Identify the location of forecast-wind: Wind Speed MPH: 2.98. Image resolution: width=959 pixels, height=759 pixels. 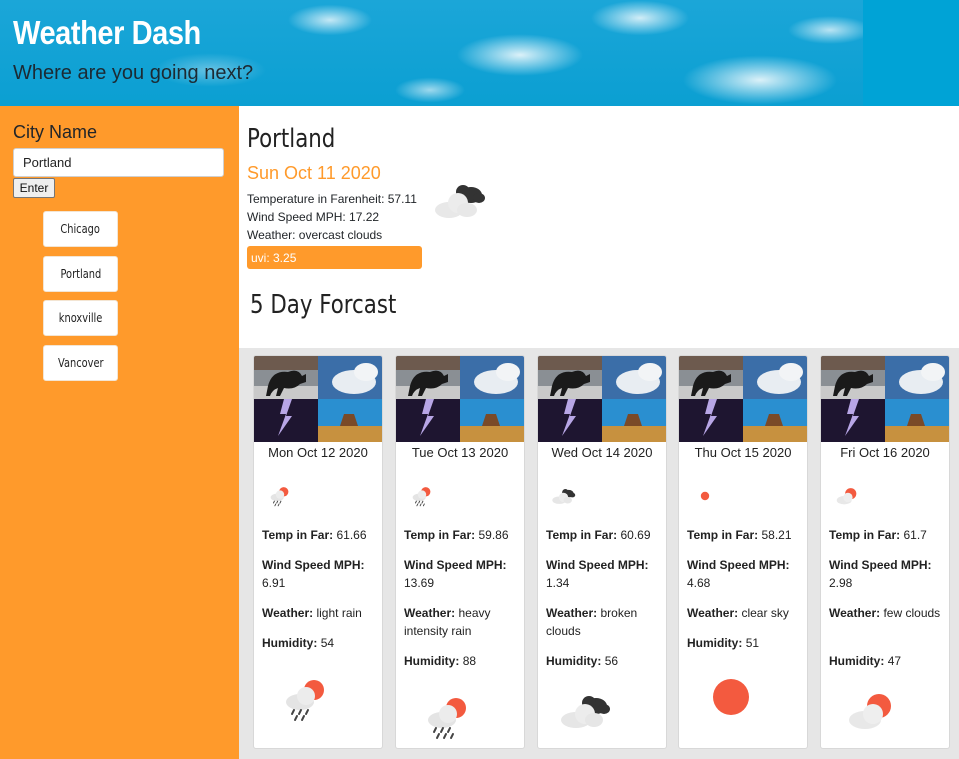
(887, 574).